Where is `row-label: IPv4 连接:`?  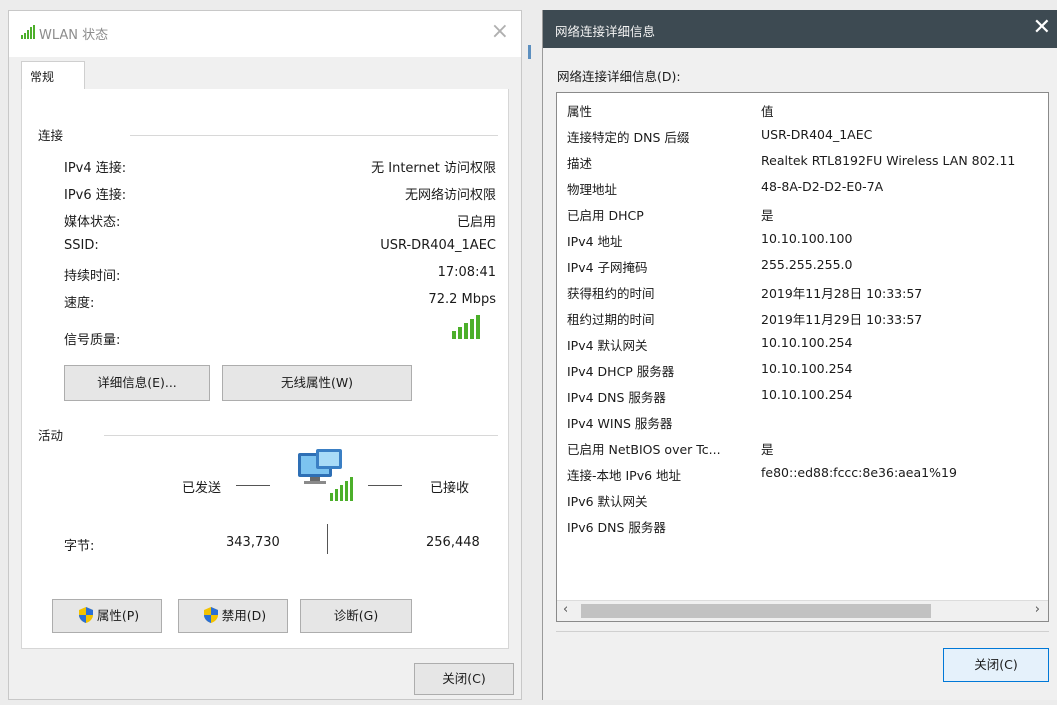
row-label: IPv4 连接: is located at coordinates (95, 168).